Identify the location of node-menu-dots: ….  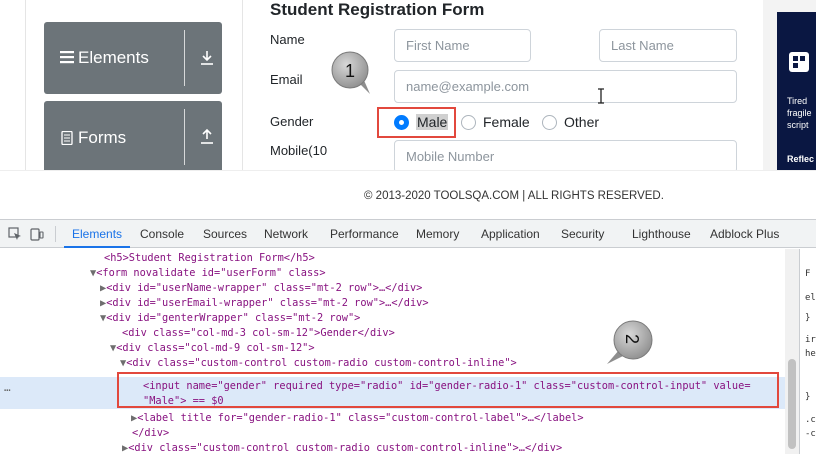
(7, 387).